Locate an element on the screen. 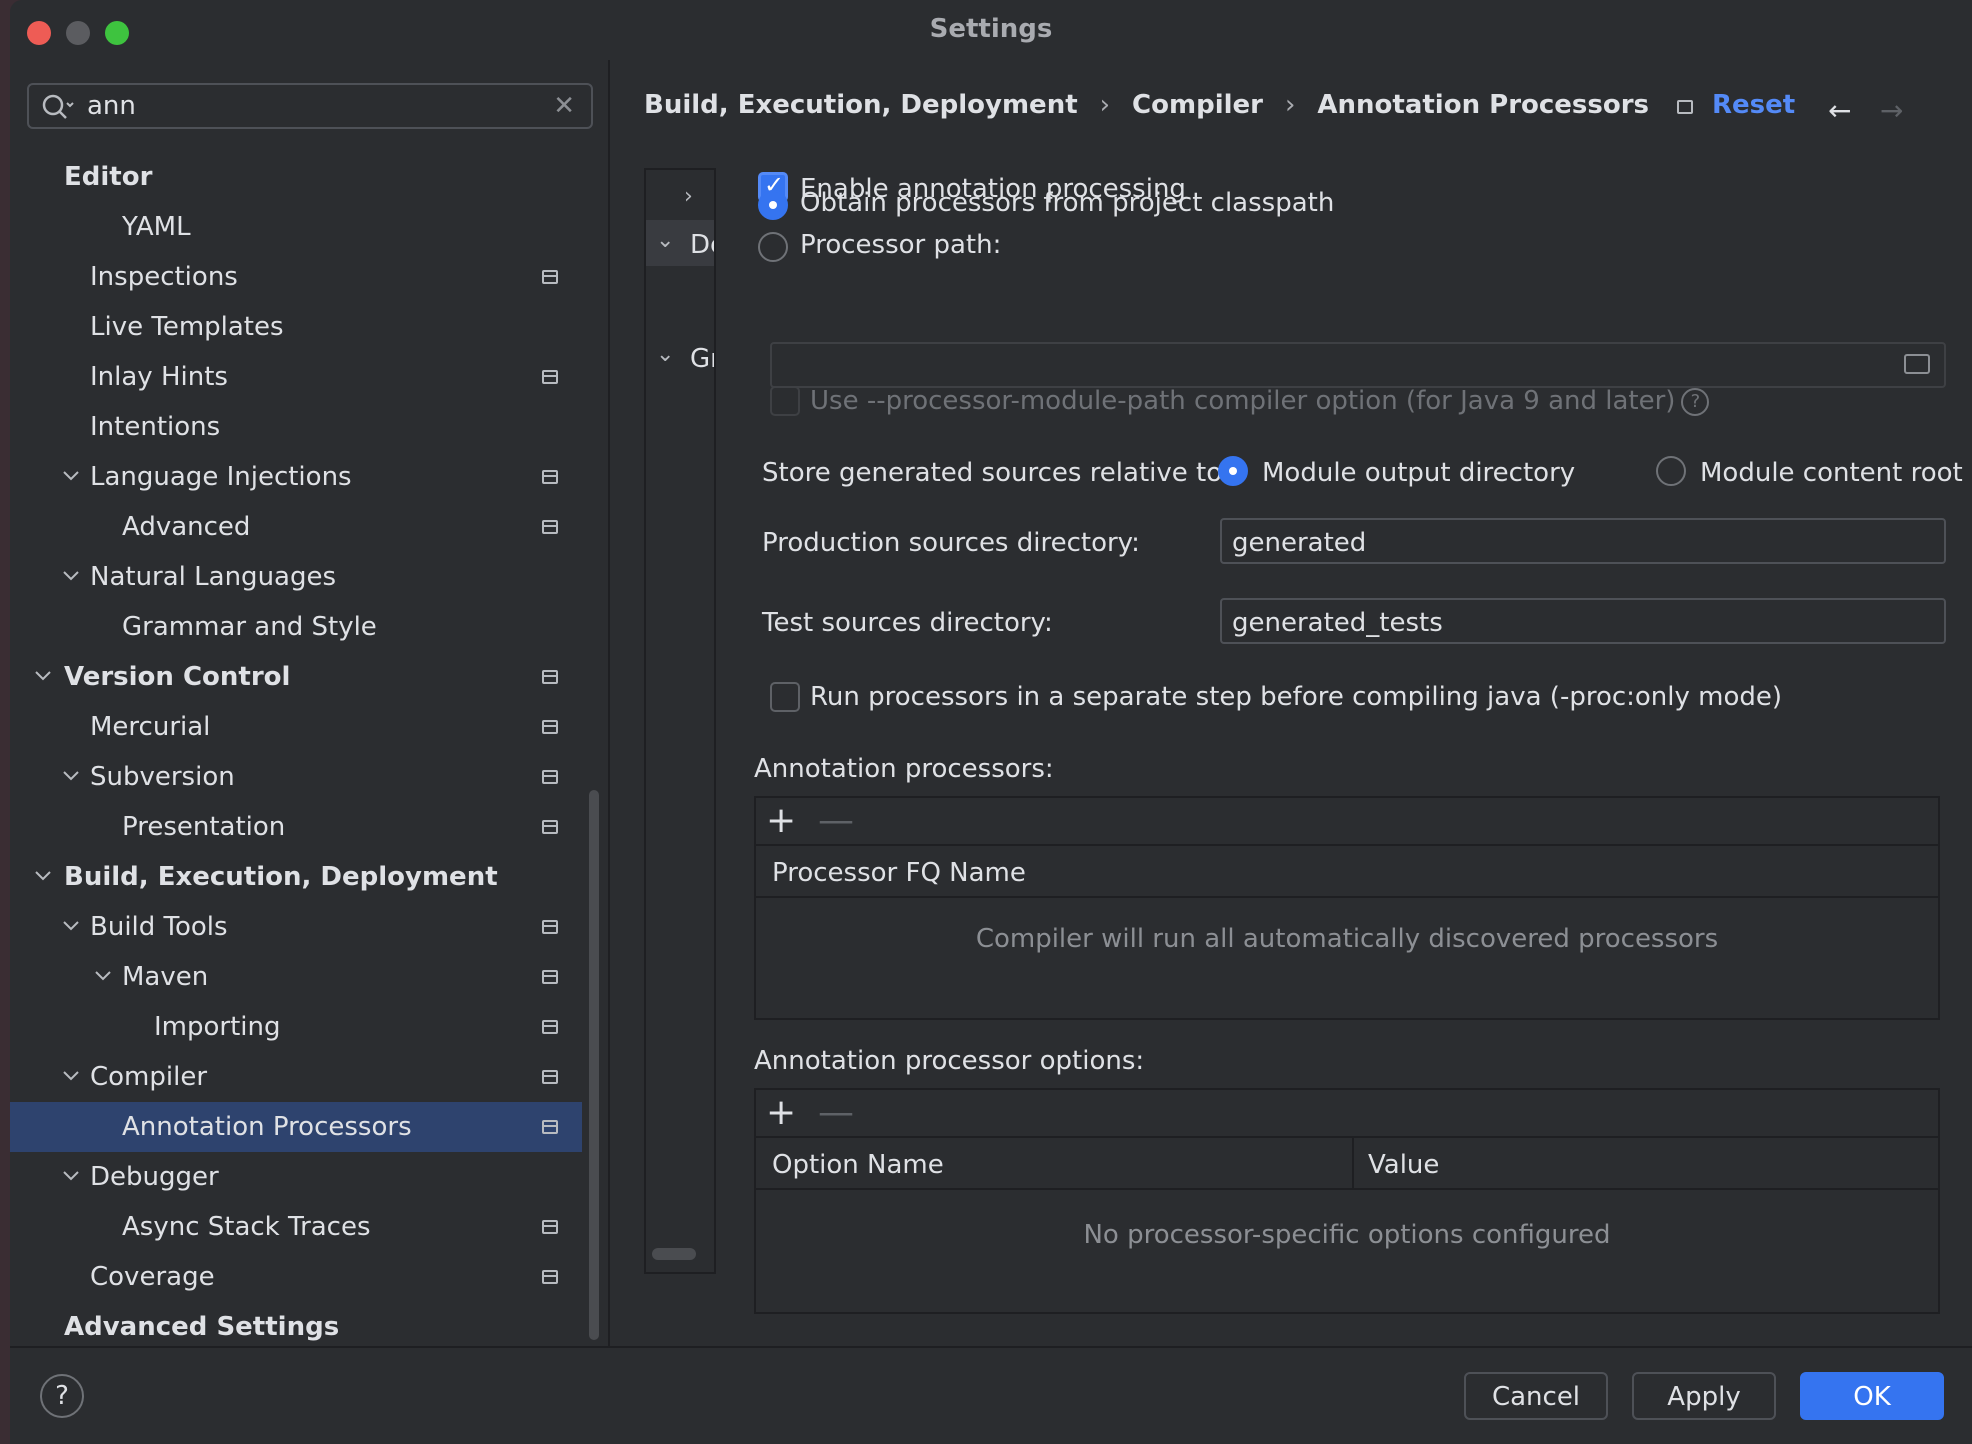  add-processor-button: + is located at coordinates (781, 820).